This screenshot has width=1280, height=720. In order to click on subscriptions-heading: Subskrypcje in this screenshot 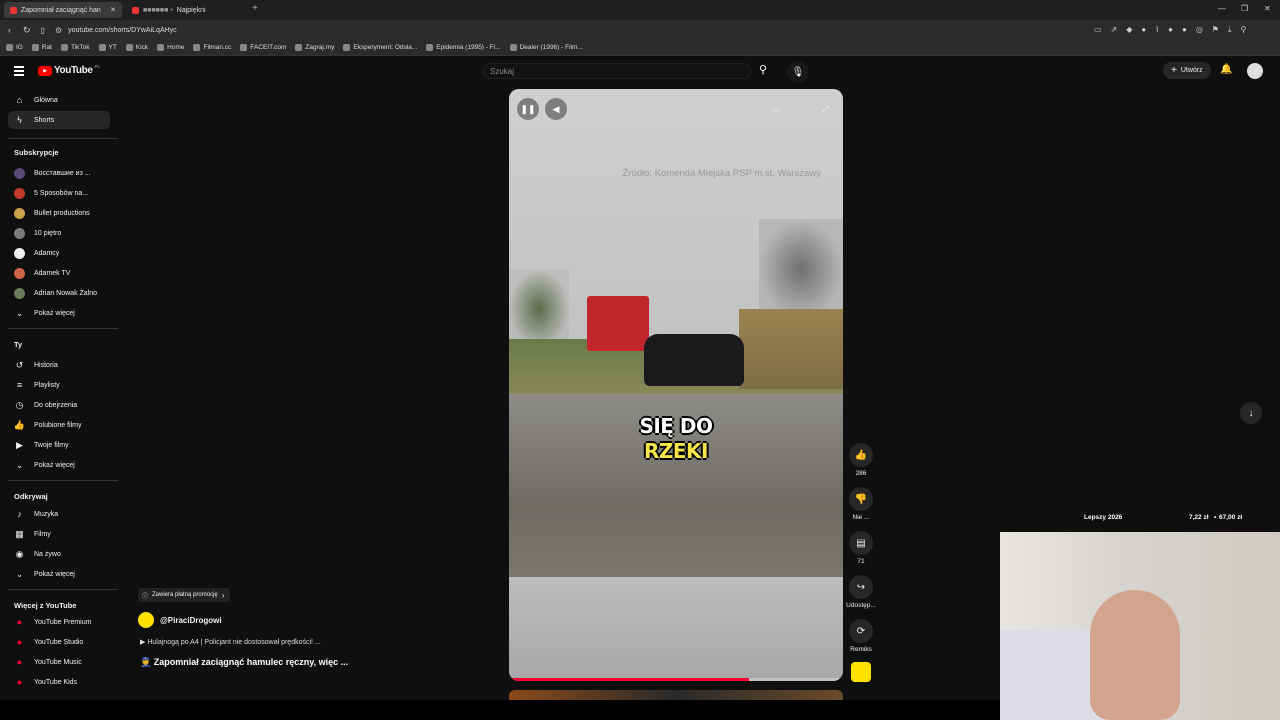, I will do `click(36, 152)`.